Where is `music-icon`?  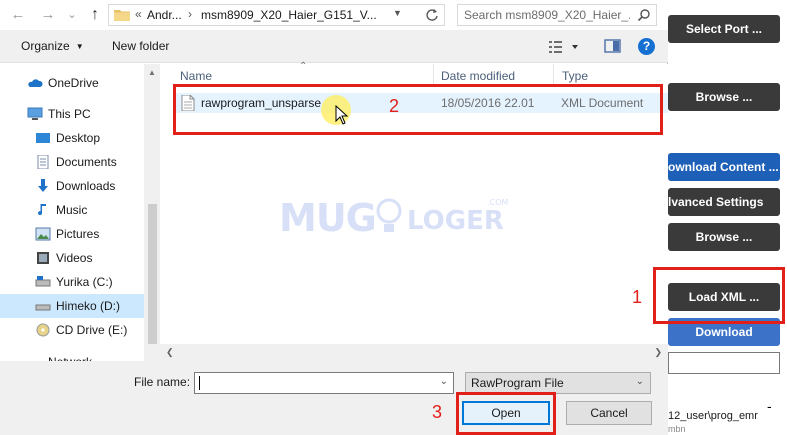
music-icon is located at coordinates (42, 210).